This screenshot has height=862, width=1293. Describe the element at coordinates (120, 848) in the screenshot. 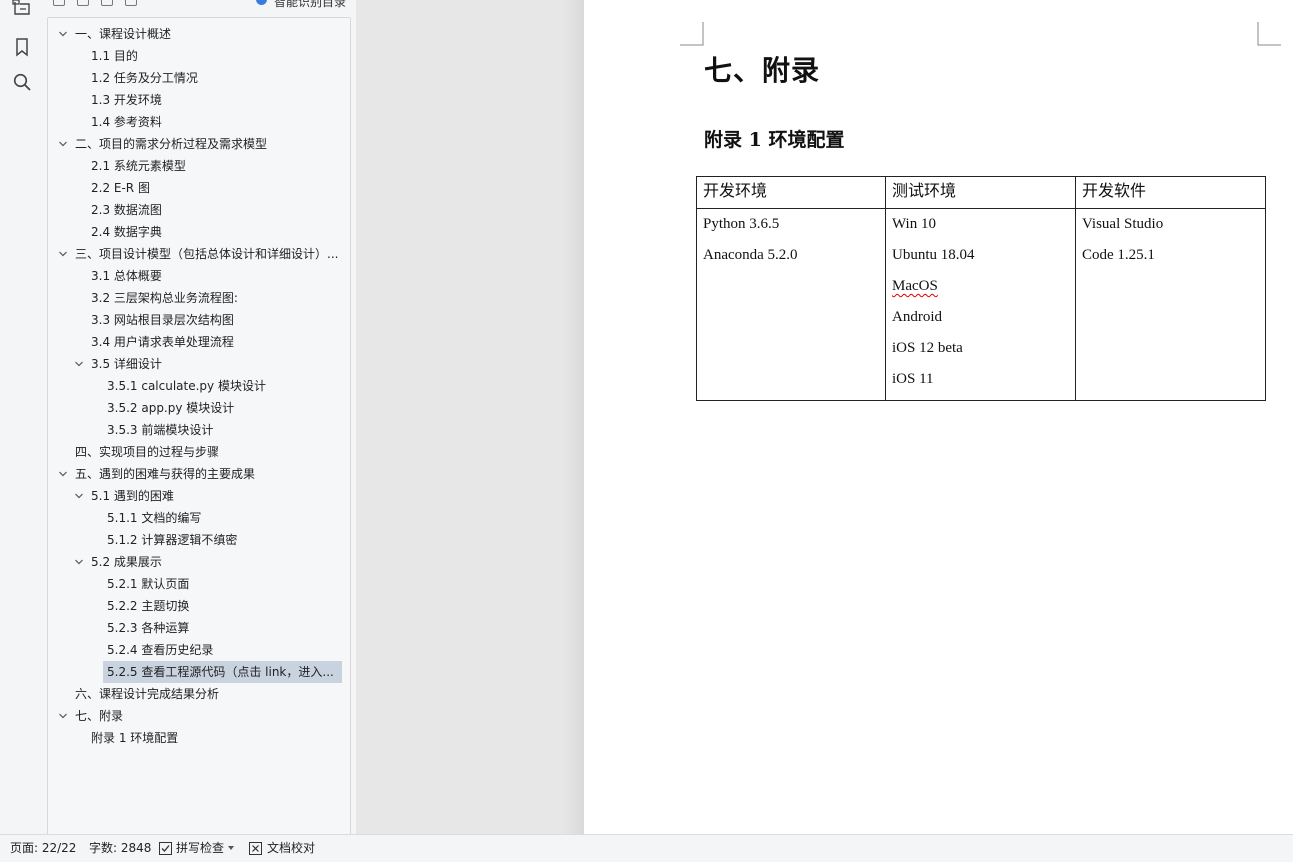

I see `word-count: 字数: 2848` at that location.